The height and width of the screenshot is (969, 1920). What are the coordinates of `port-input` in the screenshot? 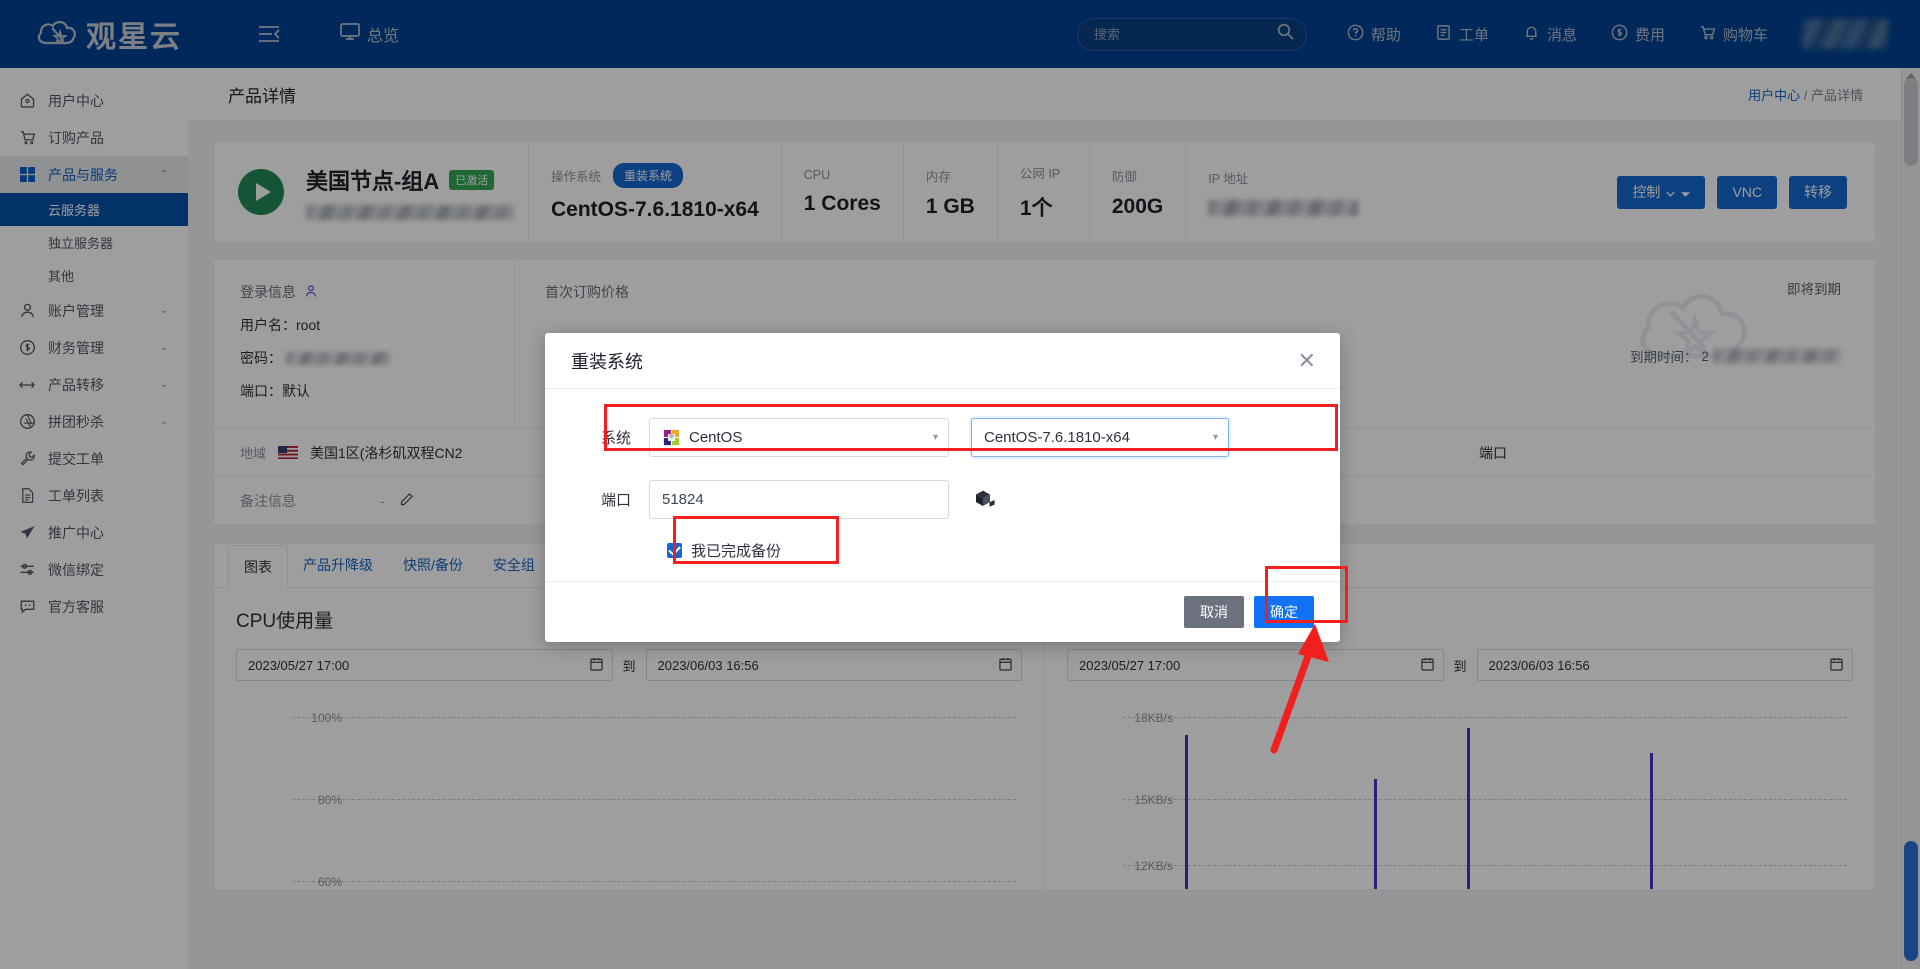 It's located at (799, 499).